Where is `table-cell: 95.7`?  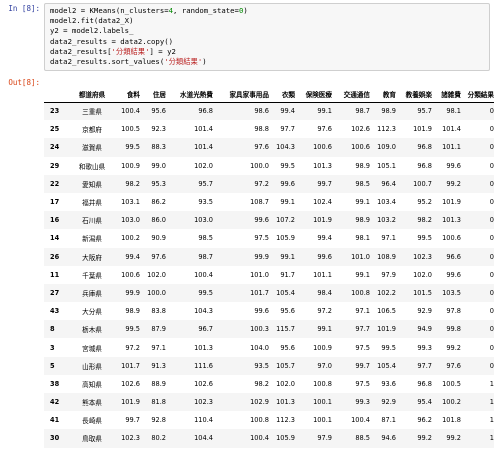 table-cell: 95.7 is located at coordinates (205, 183).